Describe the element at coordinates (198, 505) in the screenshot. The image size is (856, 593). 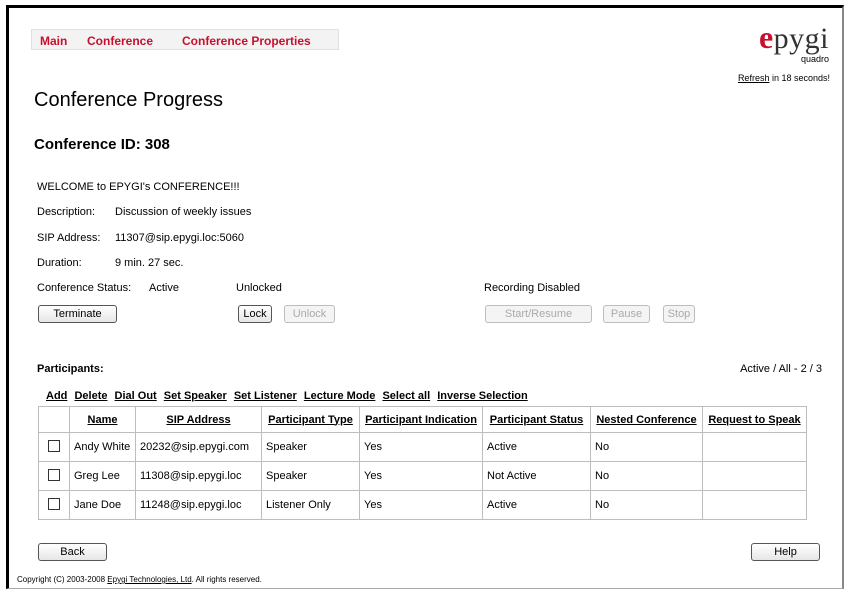
I see `cell-sip: 11248@sip.epygi.loc` at that location.